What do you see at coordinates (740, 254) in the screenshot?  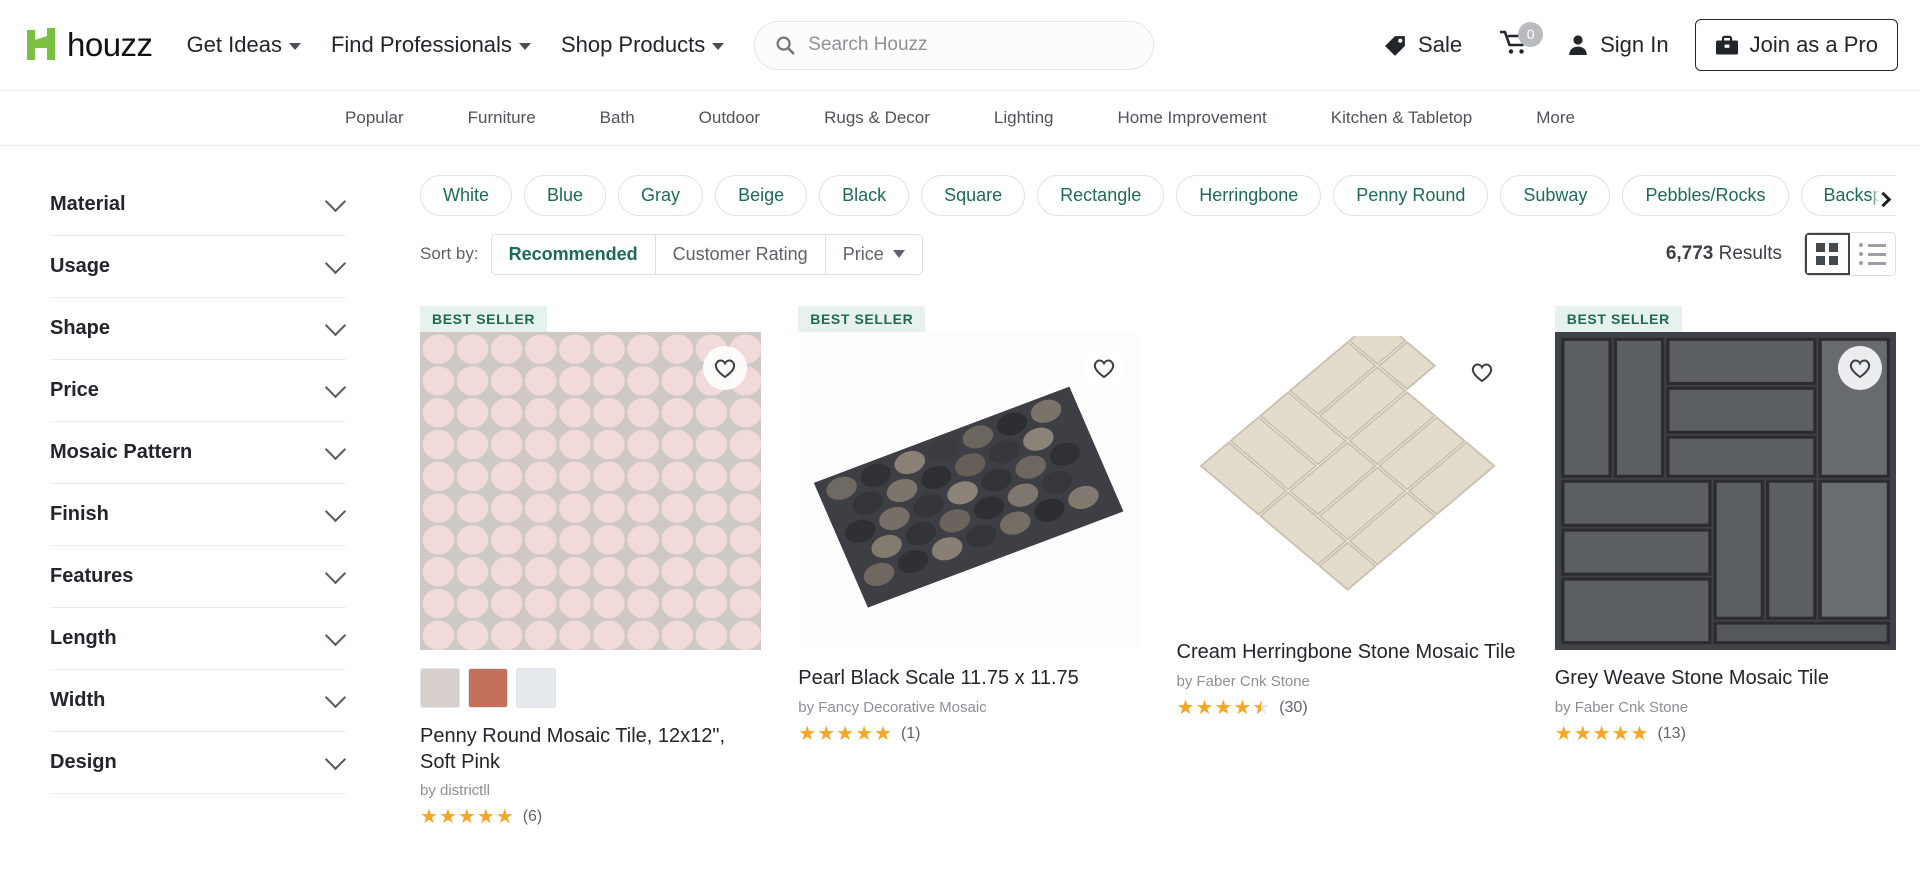 I see `sort-option-customer-rating: Customer Rating` at bounding box center [740, 254].